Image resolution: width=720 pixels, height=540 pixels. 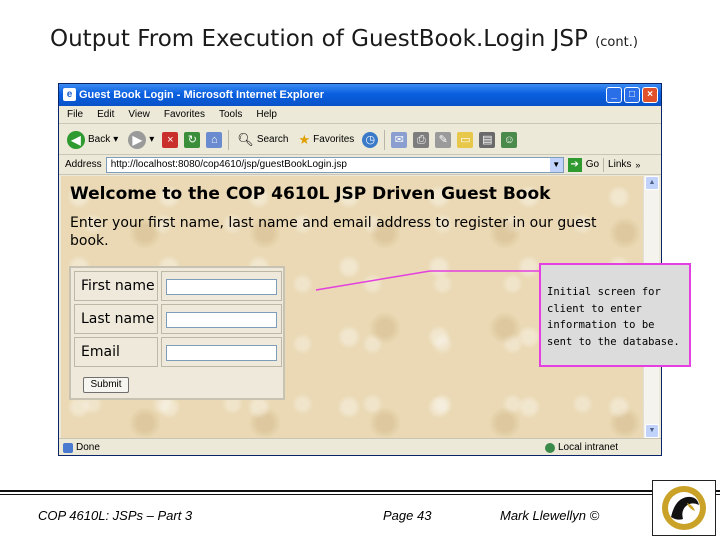 What do you see at coordinates (116, 352) in the screenshot?
I see `email-label: Email` at bounding box center [116, 352].